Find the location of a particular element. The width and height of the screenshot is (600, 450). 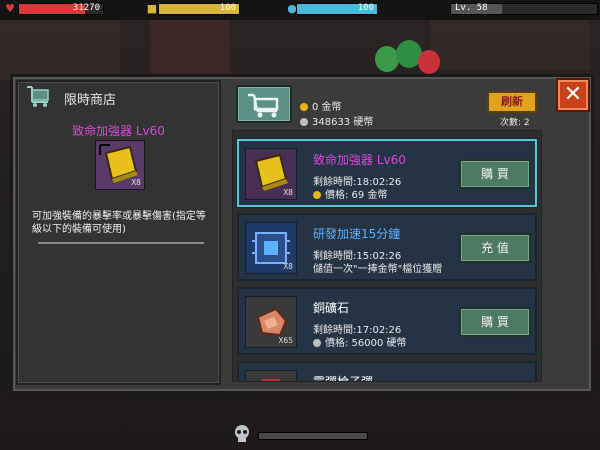

gold-balance-text: 0 金幣 is located at coordinates (327, 107).